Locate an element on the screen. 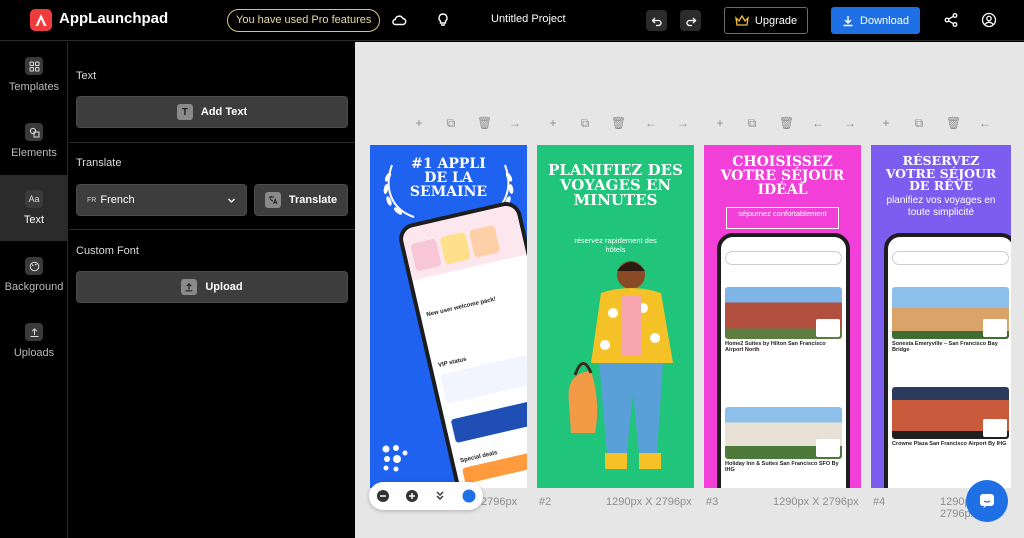 This screenshot has width=1024, height=538. collapse-icon is located at coordinates (440, 496).